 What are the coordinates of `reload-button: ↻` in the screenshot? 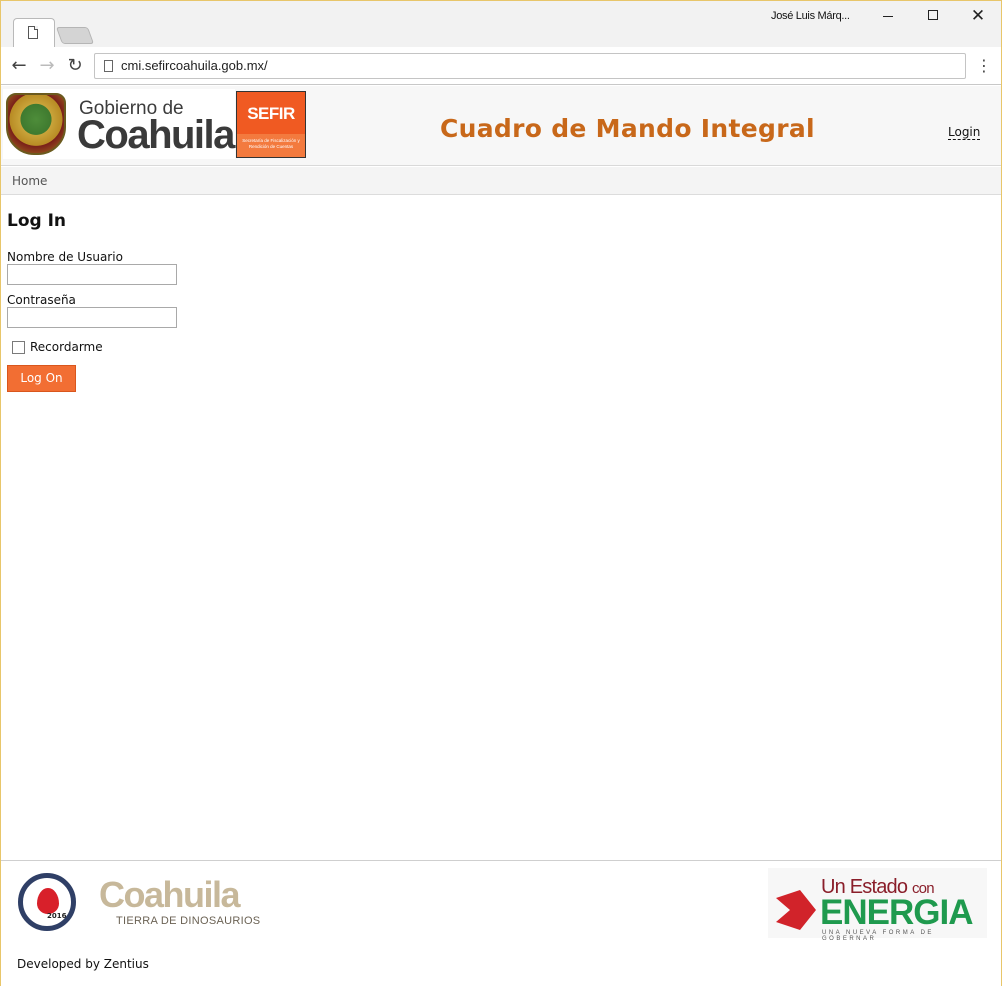 It's located at (75, 66).